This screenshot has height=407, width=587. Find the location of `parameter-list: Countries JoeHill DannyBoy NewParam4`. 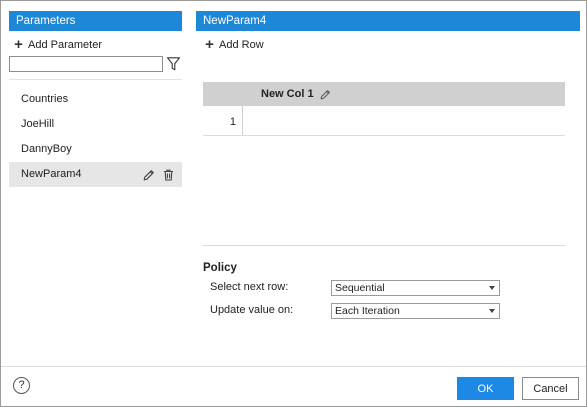

parameter-list: Countries JoeHill DannyBoy NewParam4 is located at coordinates (95, 137).